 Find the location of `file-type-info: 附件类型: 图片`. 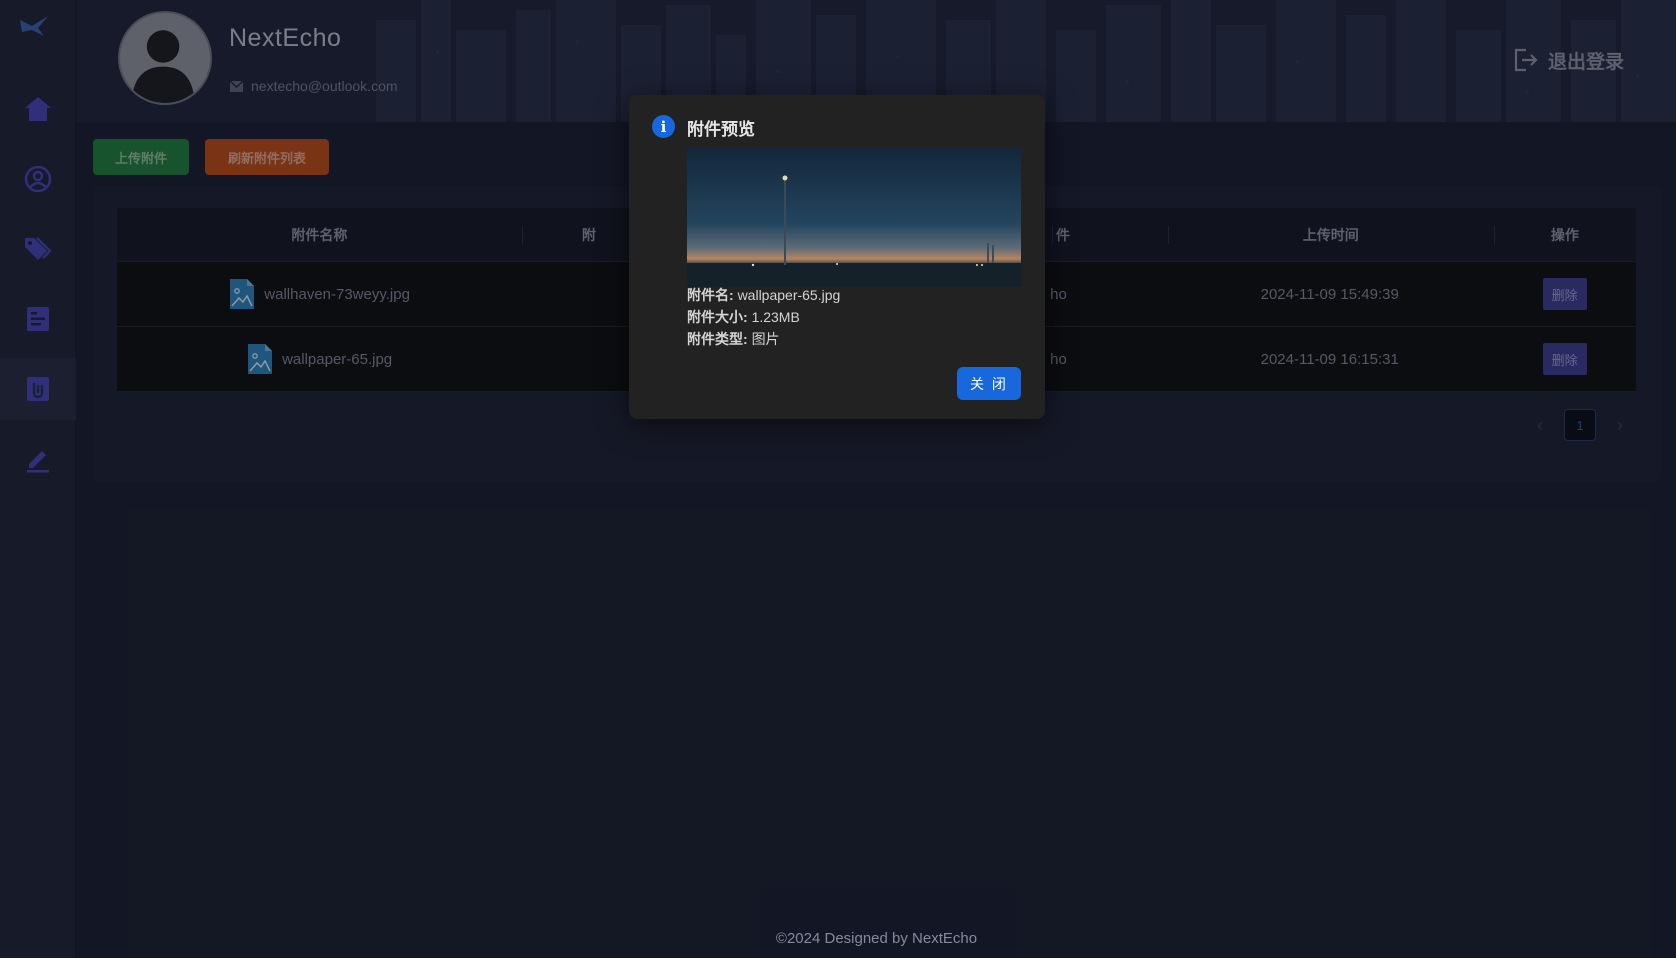

file-type-info: 附件类型: 图片 is located at coordinates (733, 339).